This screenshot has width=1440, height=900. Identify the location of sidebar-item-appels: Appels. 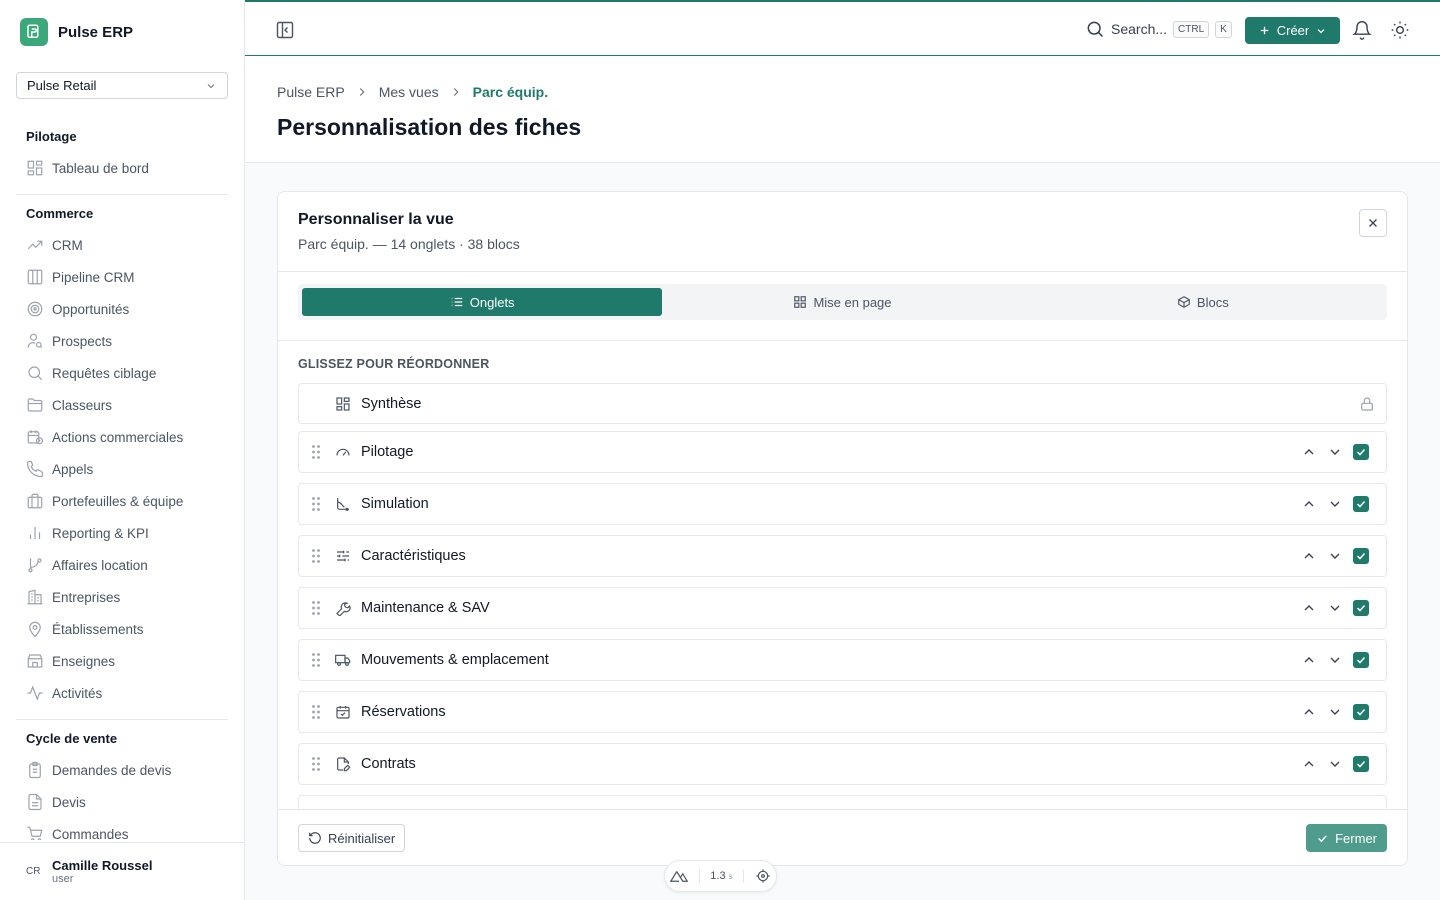
(122, 469).